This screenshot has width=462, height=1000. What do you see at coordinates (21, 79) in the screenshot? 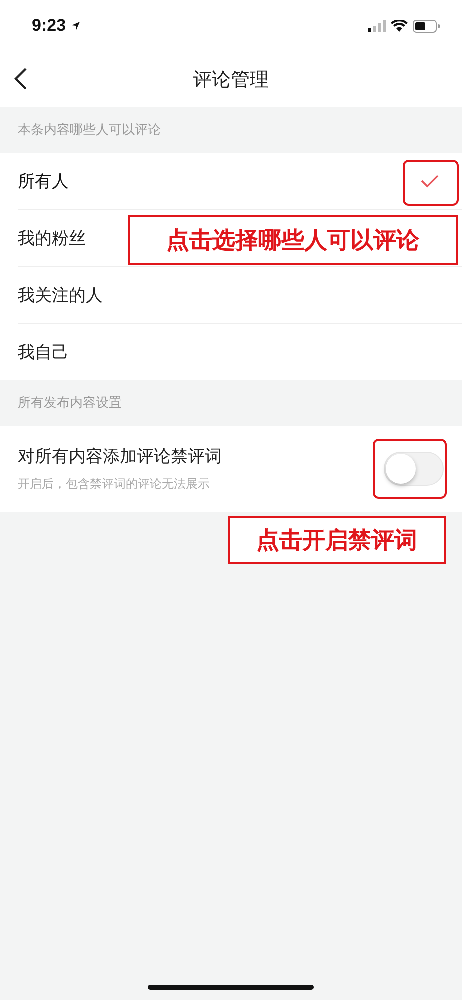
I see `back-button` at bounding box center [21, 79].